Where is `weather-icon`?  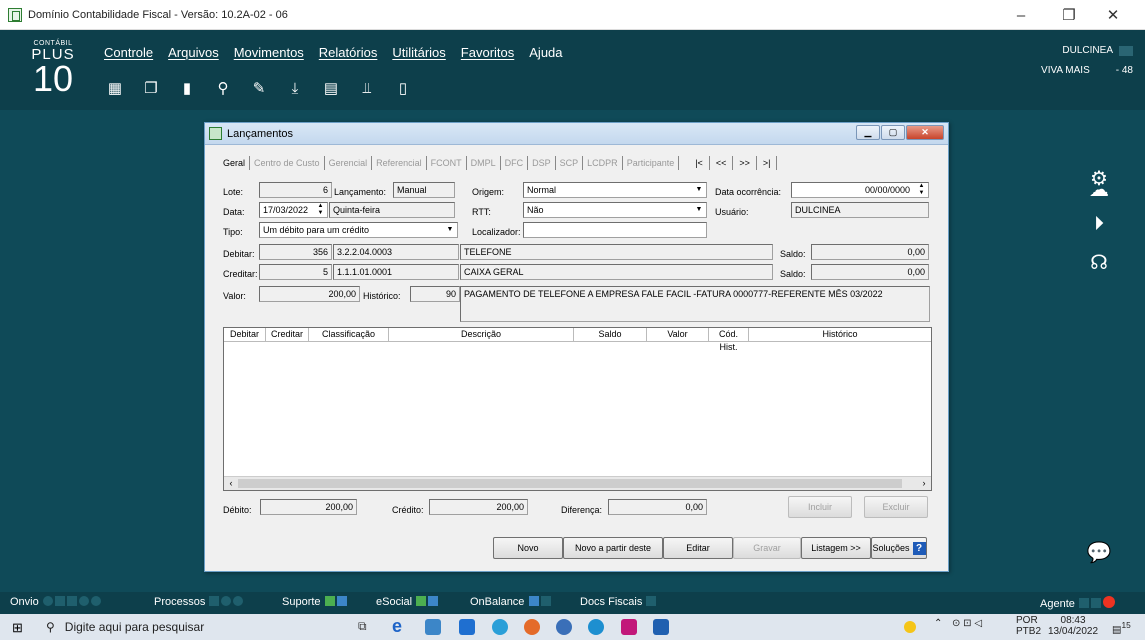
weather-icon is located at coordinates (910, 627).